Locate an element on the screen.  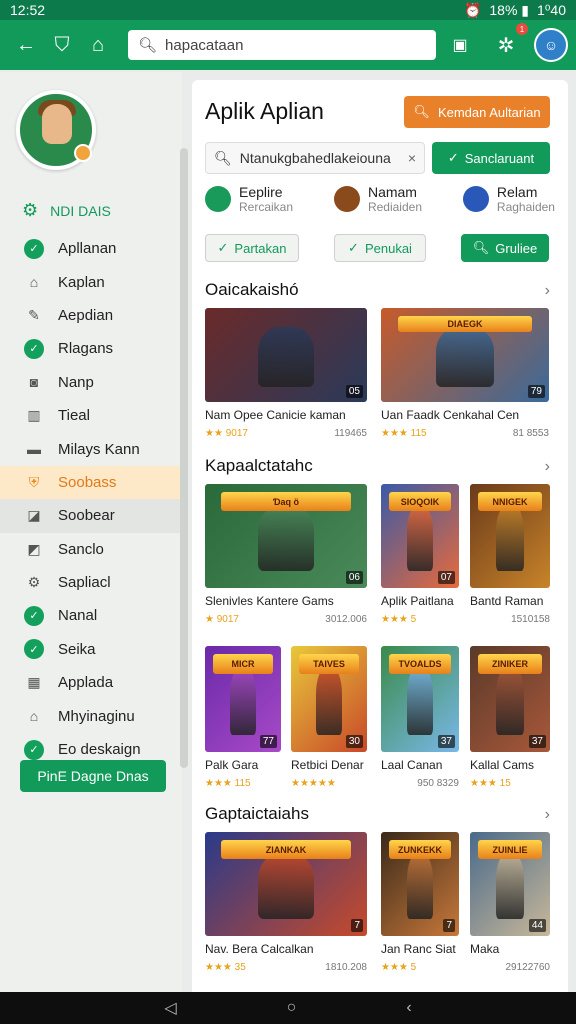
game-thumbnail: ZUNKEKK 7 is located at coordinates (420, 884).